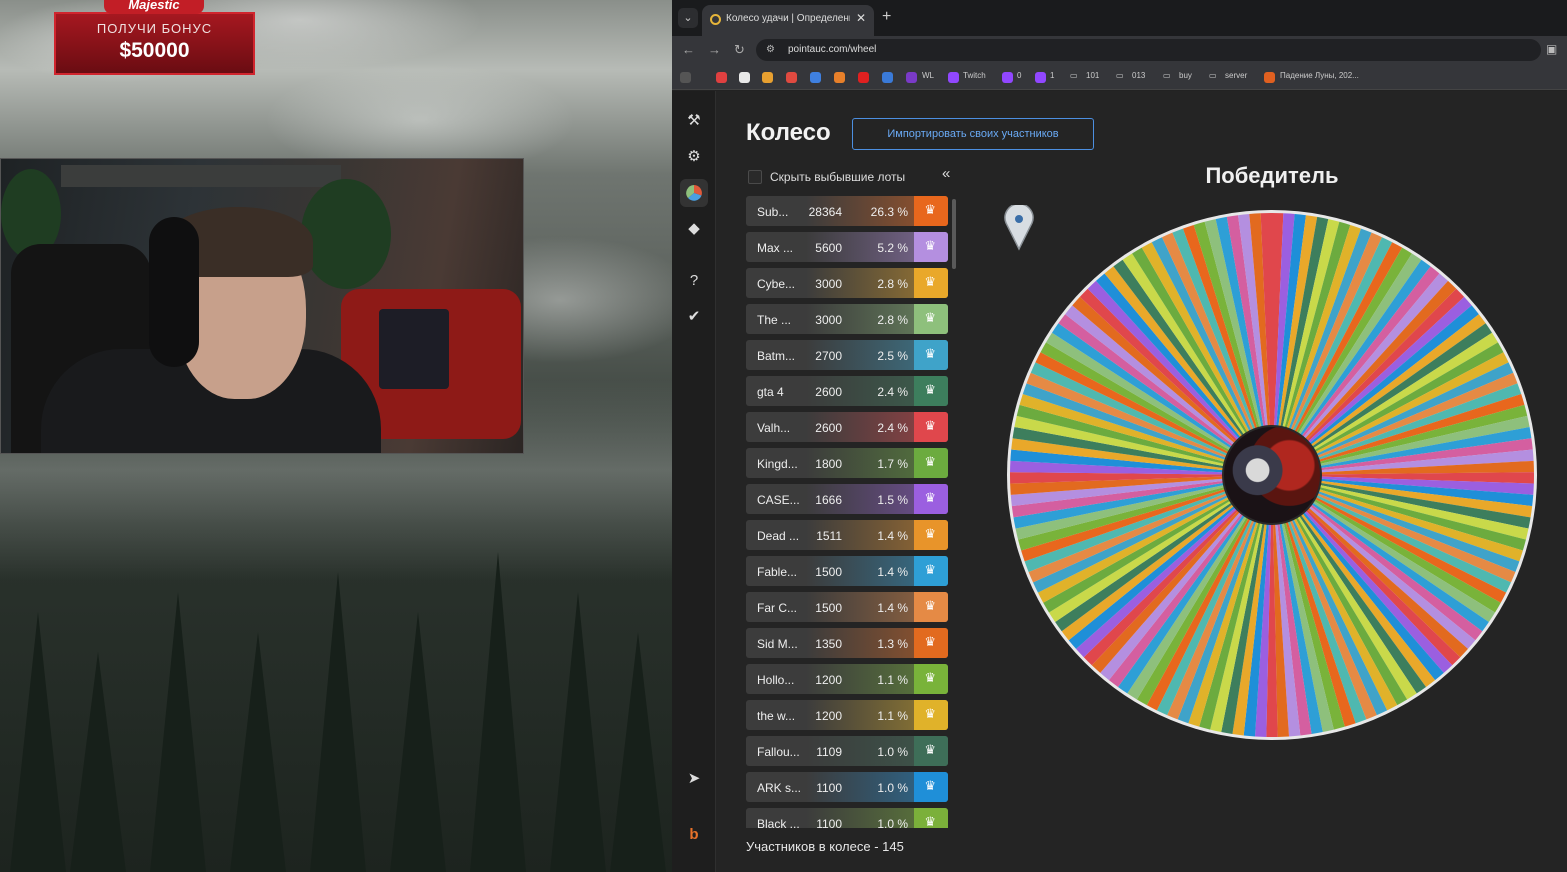 This screenshot has width=1567, height=872. I want to click on lot-row: Sub... 28364 26.3 % ♛, so click(847, 211).